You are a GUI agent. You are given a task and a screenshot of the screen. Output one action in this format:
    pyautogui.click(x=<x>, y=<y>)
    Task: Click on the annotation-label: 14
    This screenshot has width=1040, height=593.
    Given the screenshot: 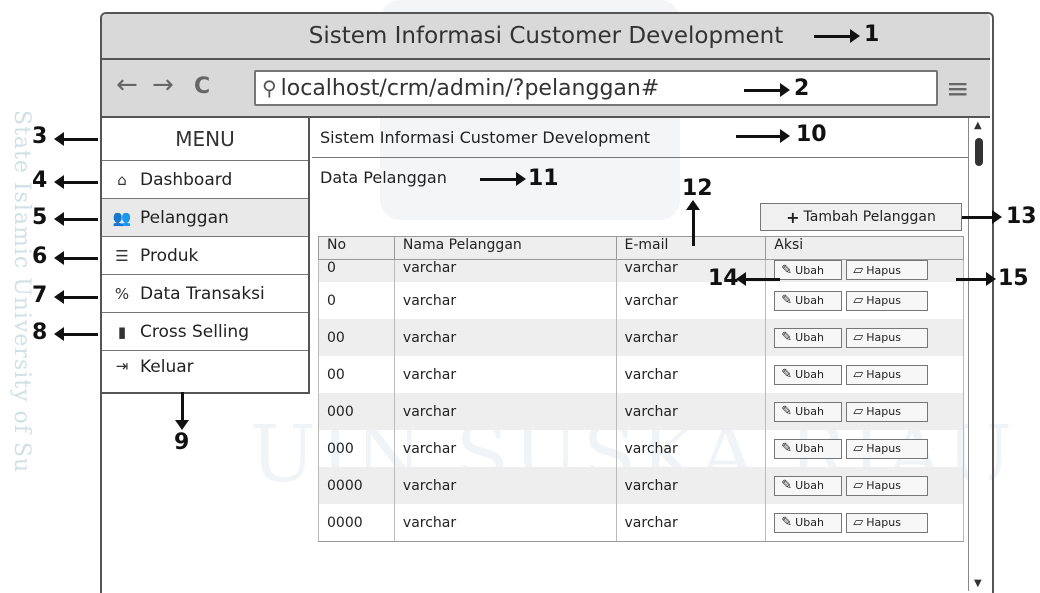 What is the action you would take?
    pyautogui.click(x=723, y=278)
    